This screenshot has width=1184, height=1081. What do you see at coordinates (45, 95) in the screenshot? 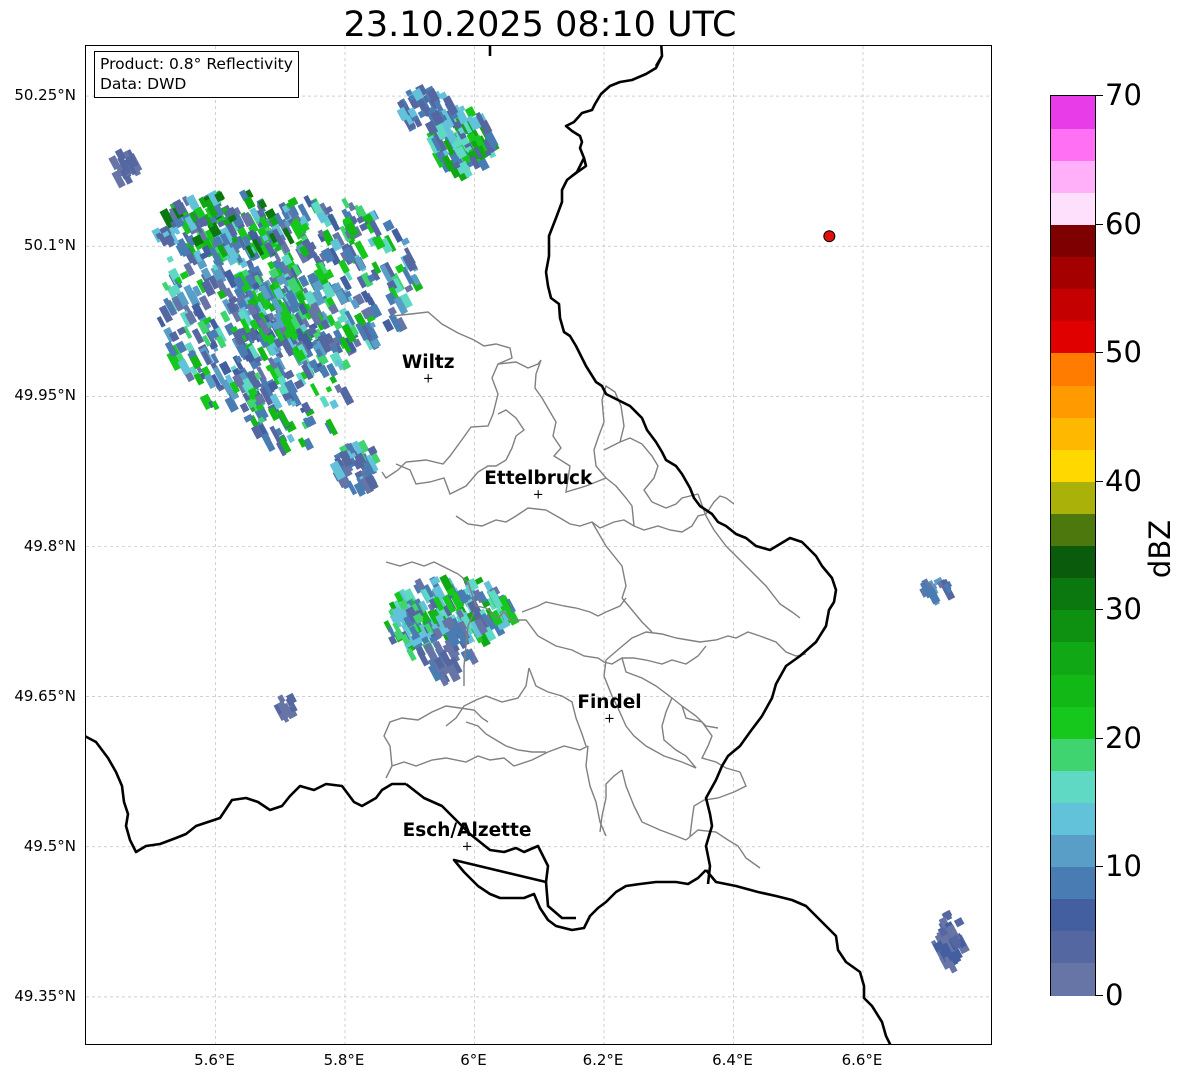
I see `lat-tick-label: 50.25°N` at bounding box center [45, 95].